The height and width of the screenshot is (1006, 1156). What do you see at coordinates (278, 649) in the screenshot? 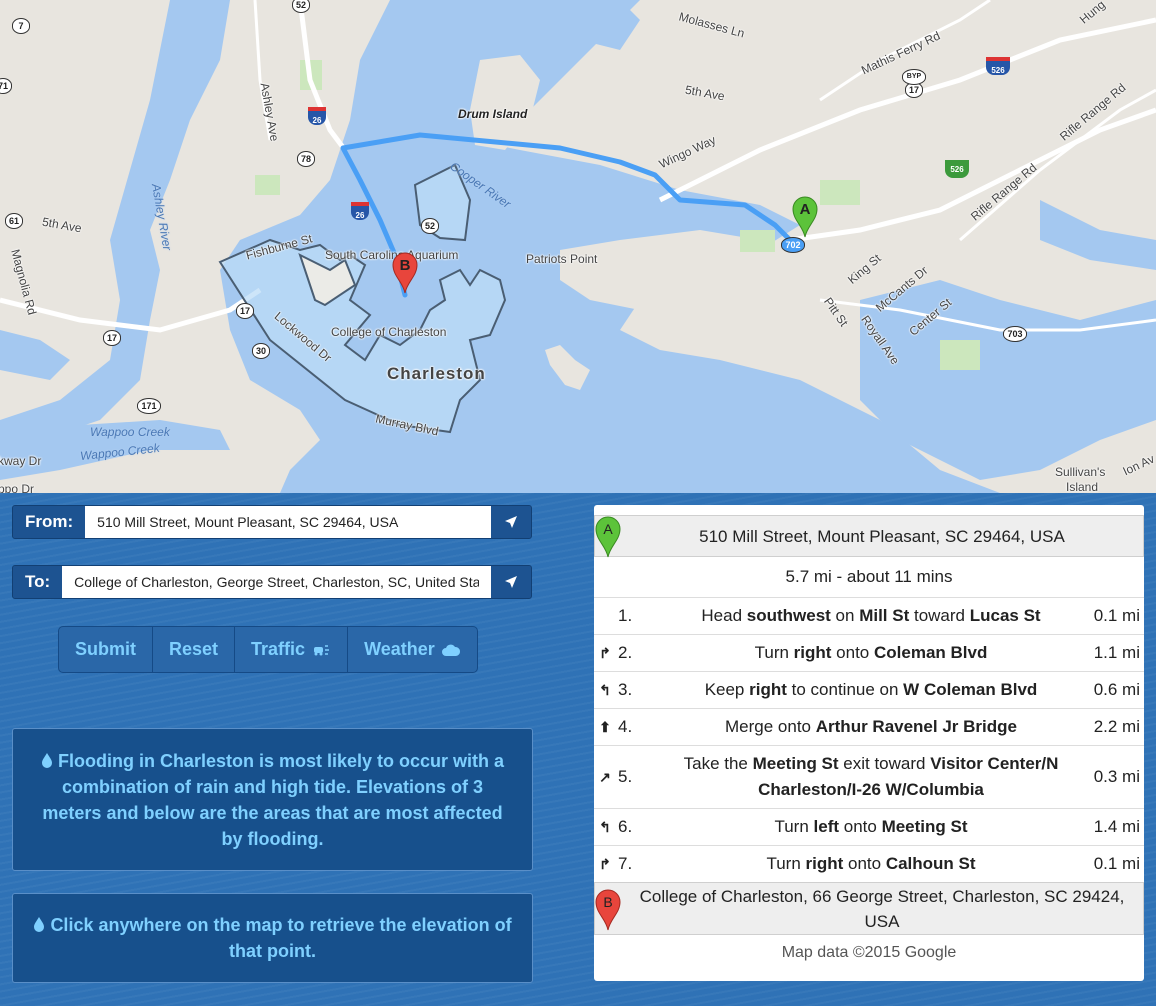
I see `traffic-label: Traffic` at bounding box center [278, 649].